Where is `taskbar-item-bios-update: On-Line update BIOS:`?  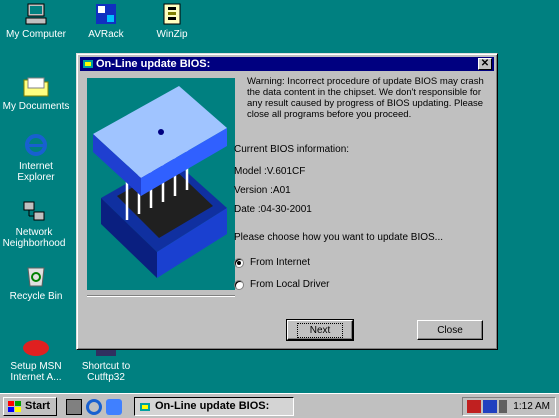 taskbar-item-bios-update: On-Line update BIOS: is located at coordinates (214, 406).